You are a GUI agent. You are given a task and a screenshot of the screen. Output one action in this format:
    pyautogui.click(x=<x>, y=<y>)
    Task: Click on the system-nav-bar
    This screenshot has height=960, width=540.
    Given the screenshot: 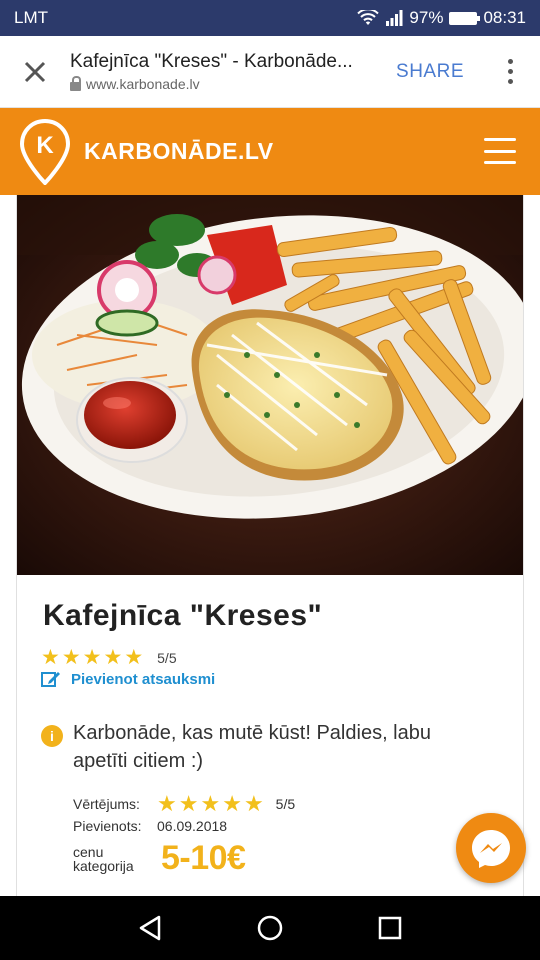 What is the action you would take?
    pyautogui.click(x=270, y=928)
    